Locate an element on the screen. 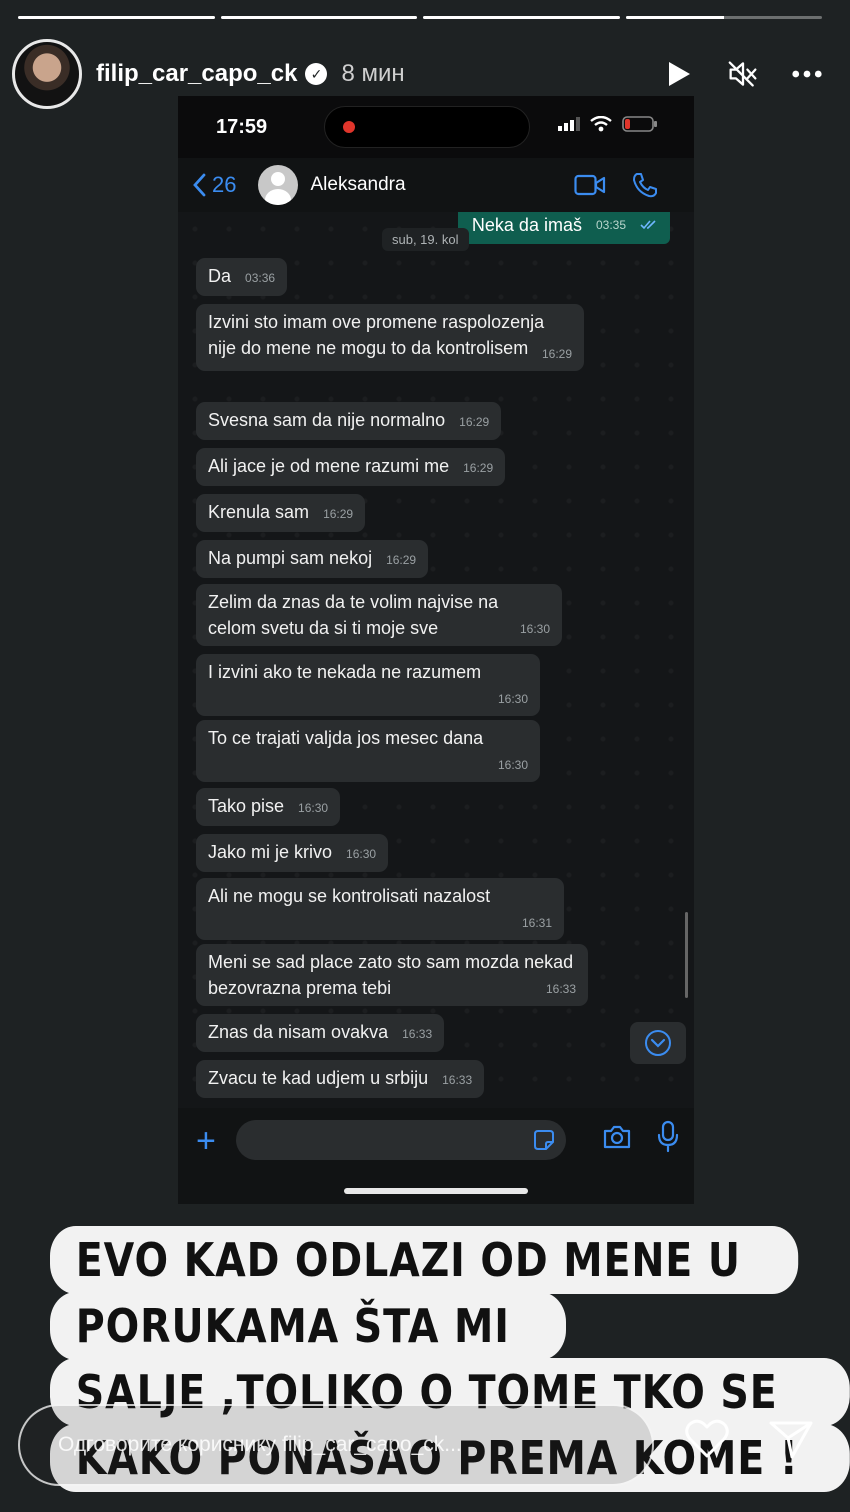 This screenshot has height=1512, width=850. battery-icon is located at coordinates (639, 124).